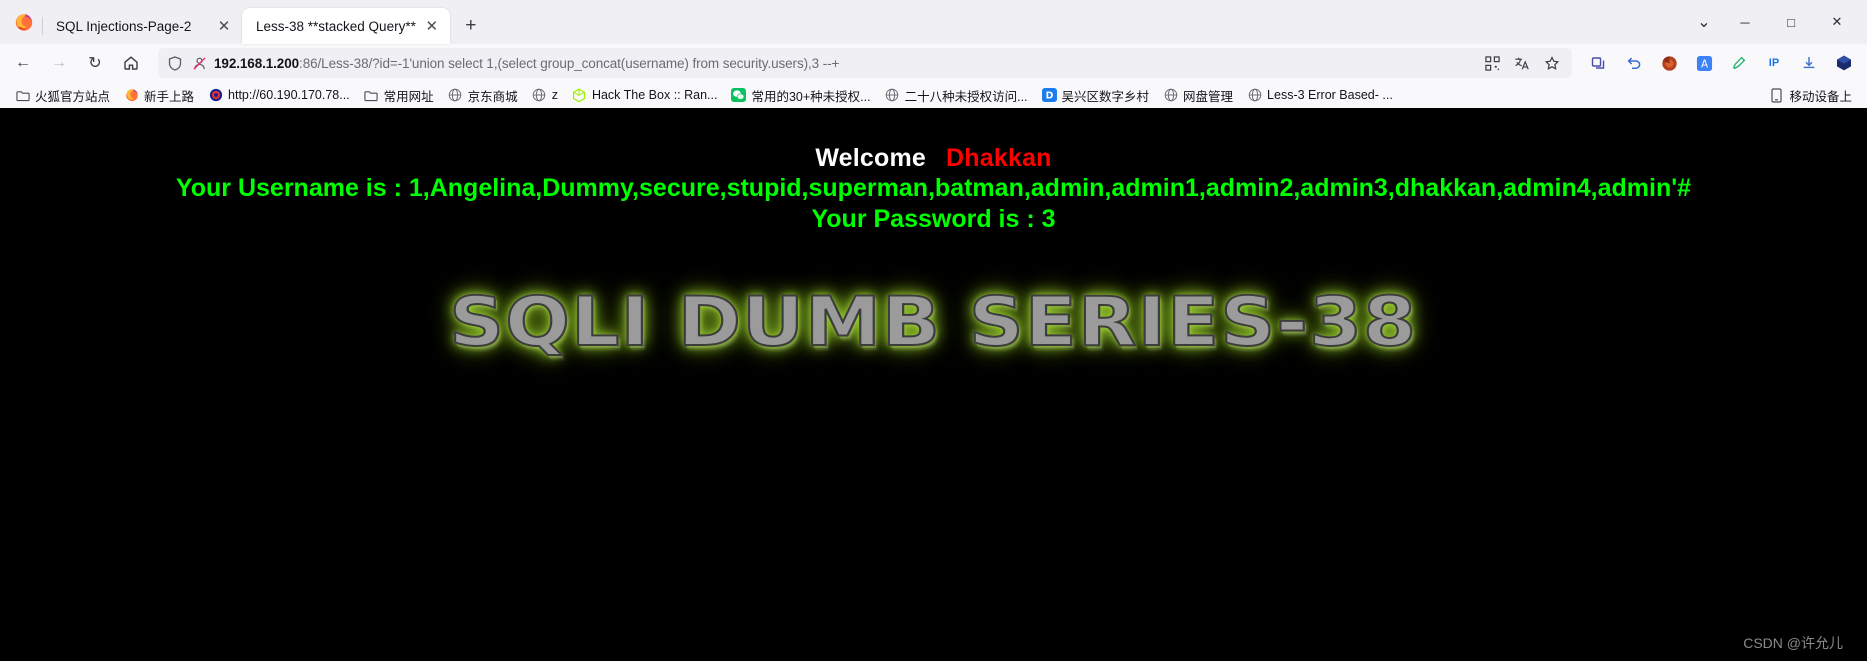  Describe the element at coordinates (169, 96) in the screenshot. I see `bookmark-label: 新手上路` at that location.